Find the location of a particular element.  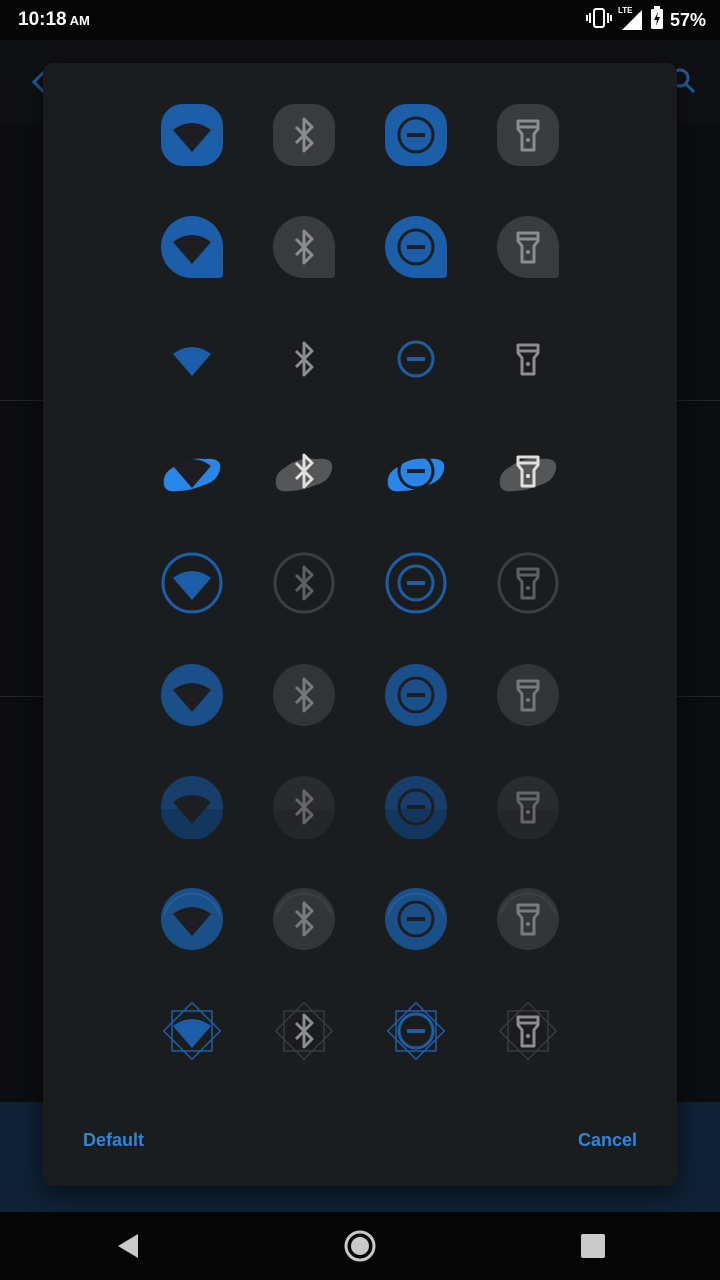

tile-style-option-diamond-wifi is located at coordinates (192, 1031).